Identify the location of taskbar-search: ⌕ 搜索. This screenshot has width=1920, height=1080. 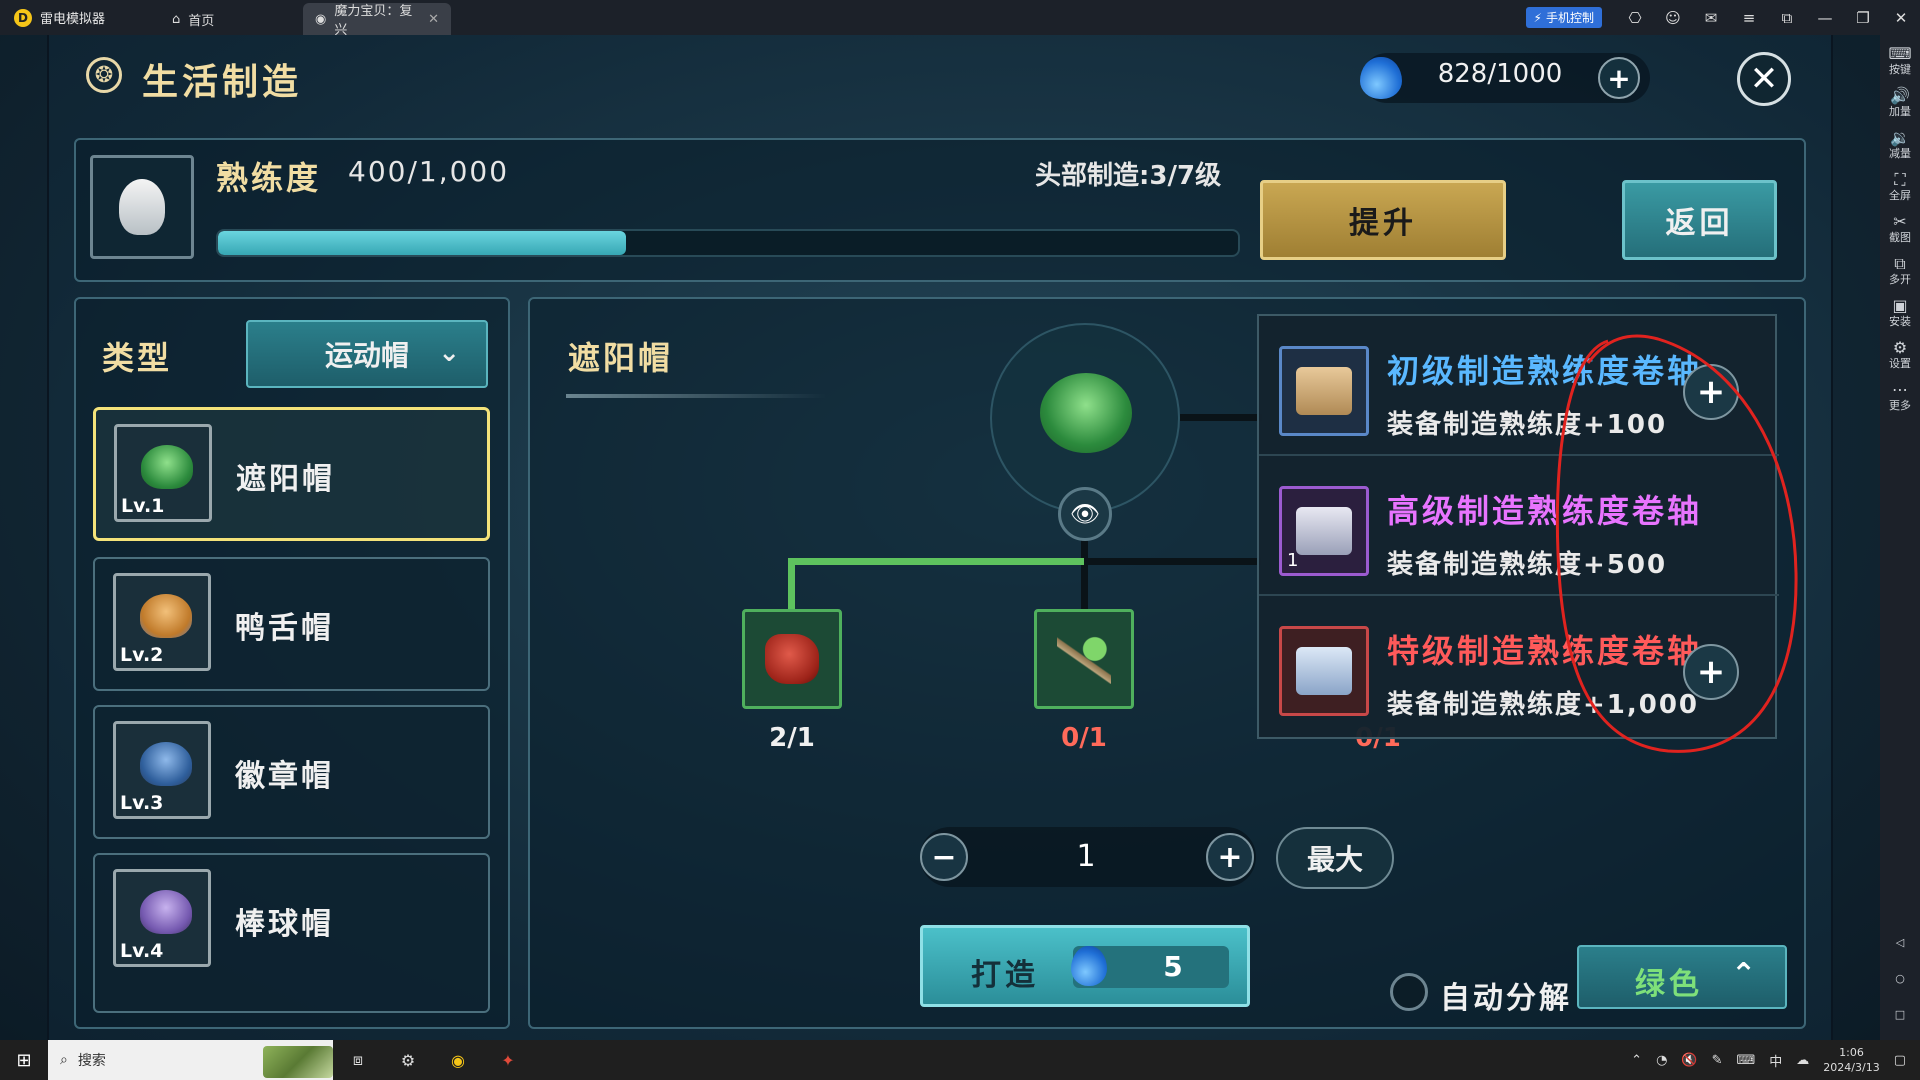
(190, 1060).